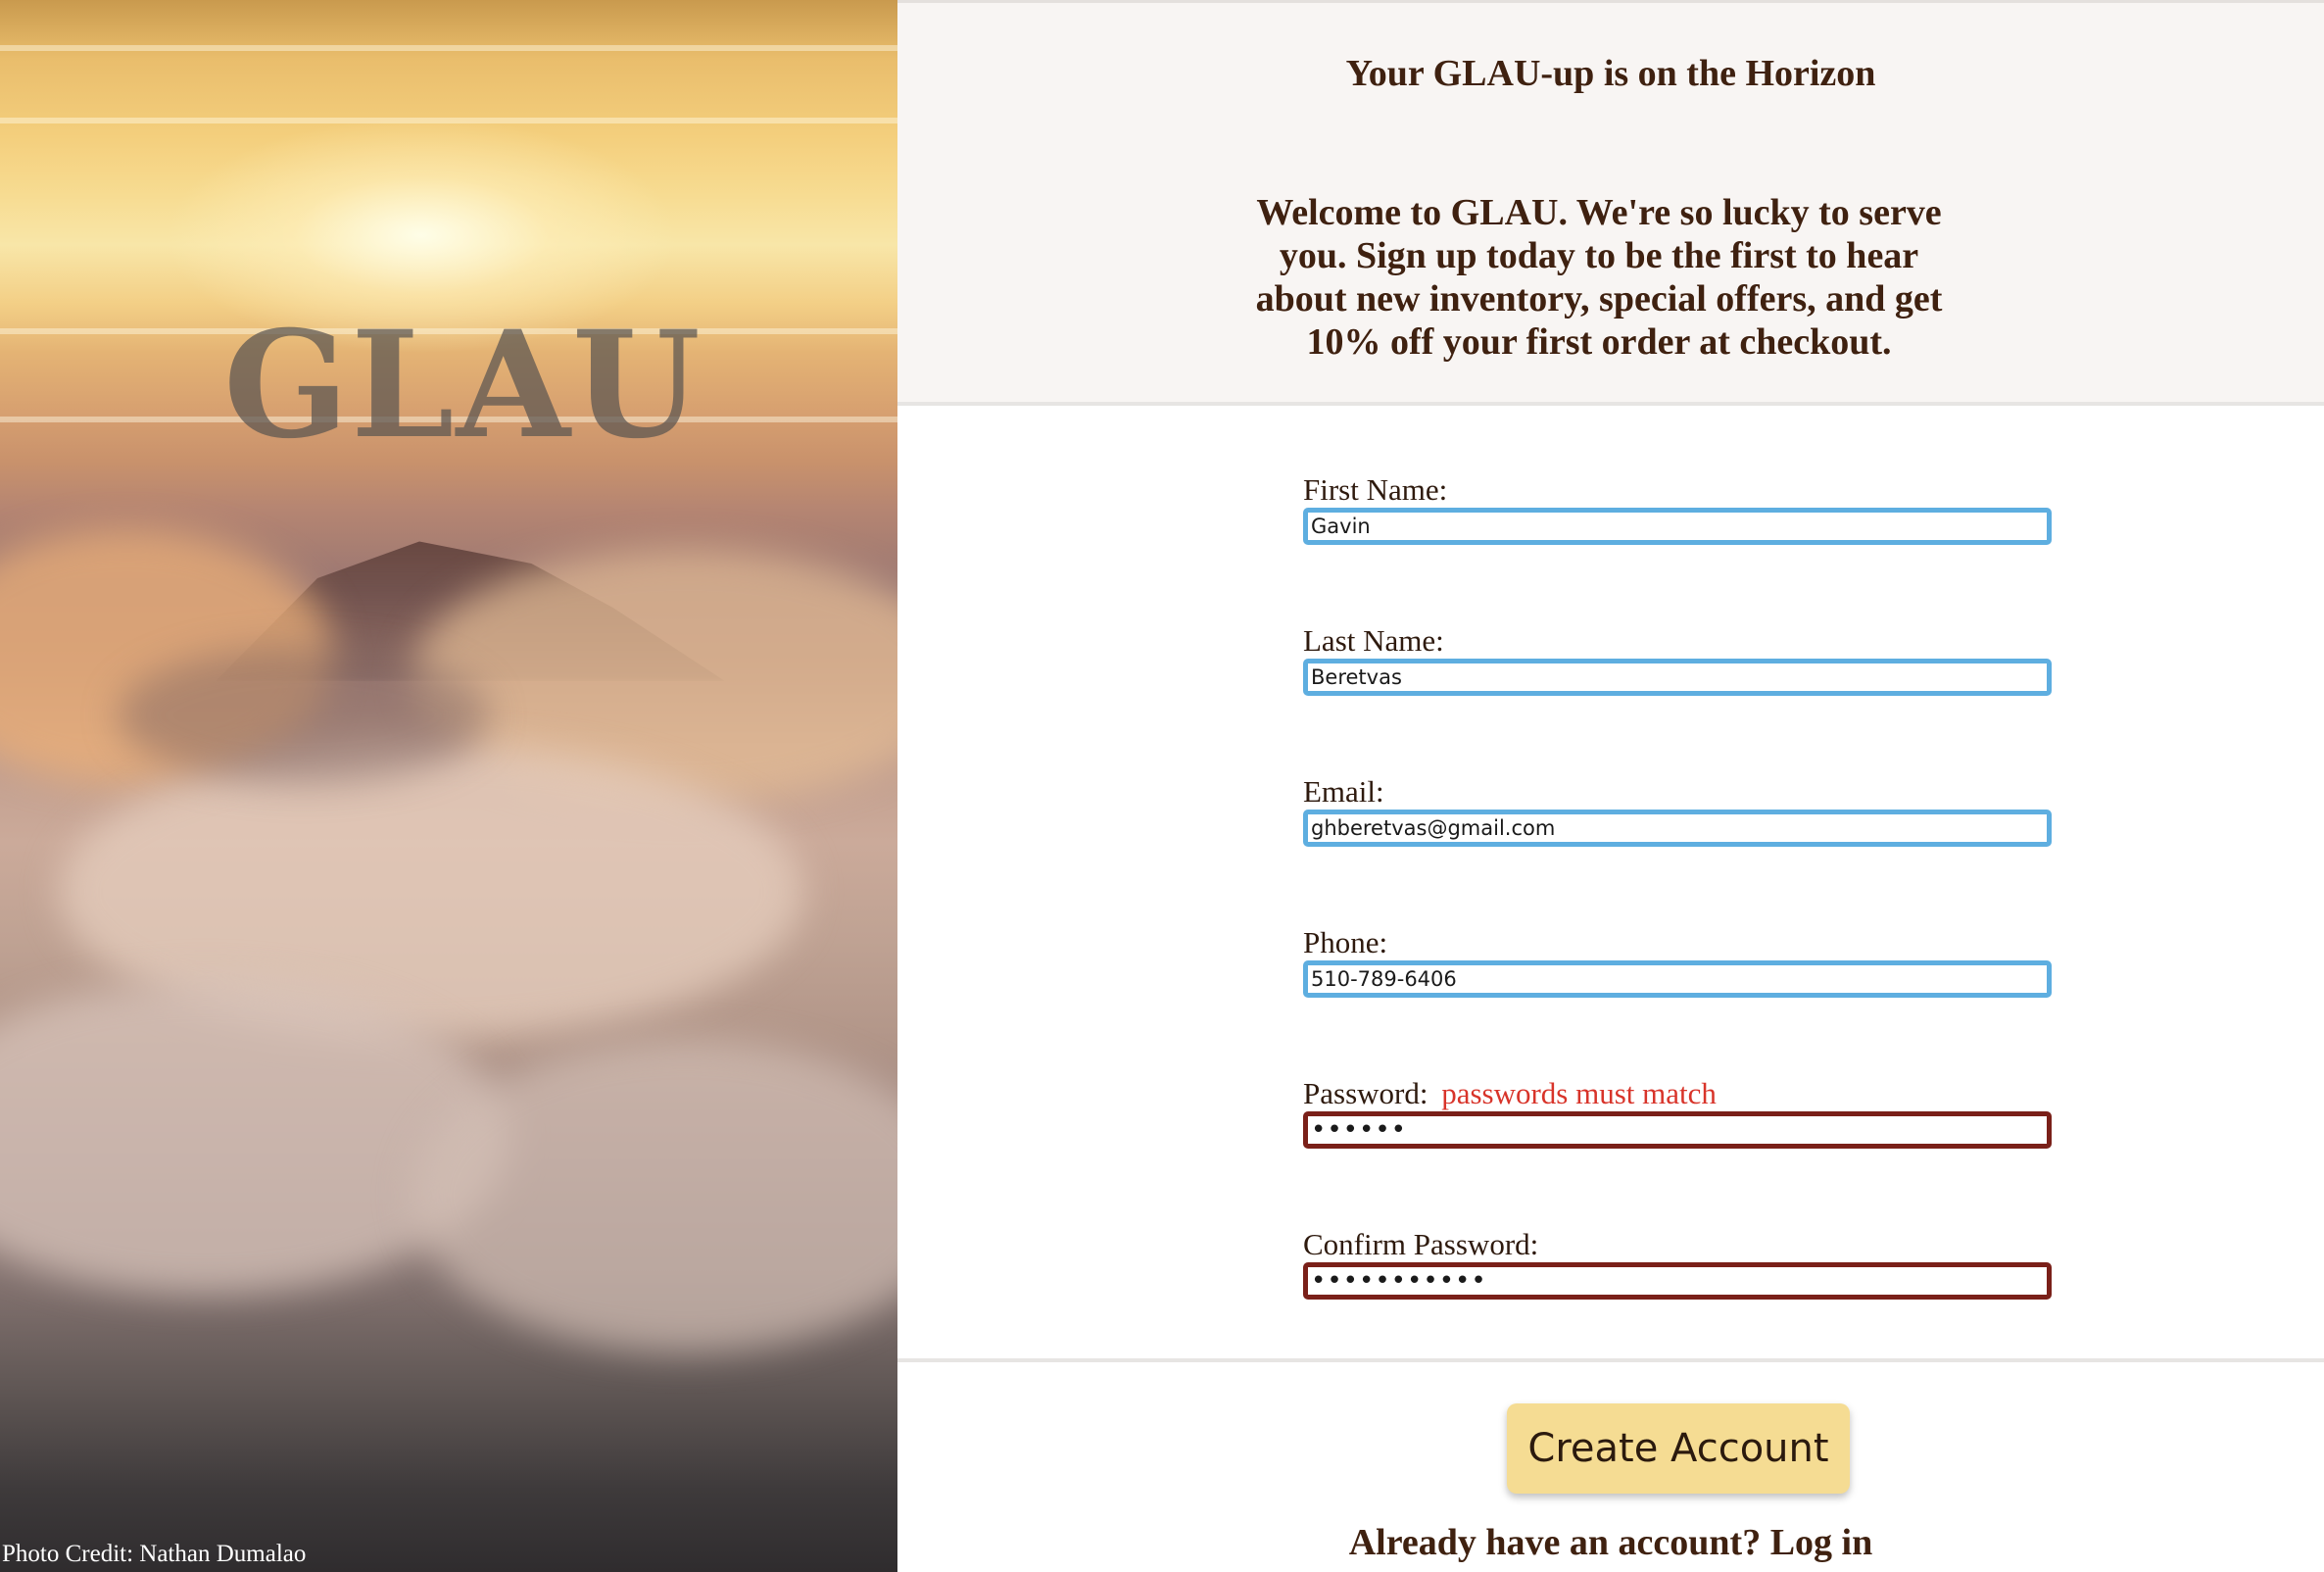  What do you see at coordinates (1677, 1130) in the screenshot?
I see `password-input` at bounding box center [1677, 1130].